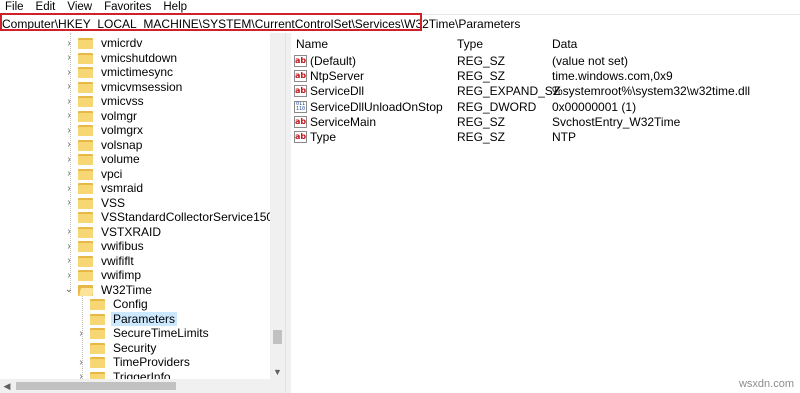 The width and height of the screenshot is (800, 393). Describe the element at coordinates (594, 106) in the screenshot. I see `value-data: 0x00000001 (1)` at that location.